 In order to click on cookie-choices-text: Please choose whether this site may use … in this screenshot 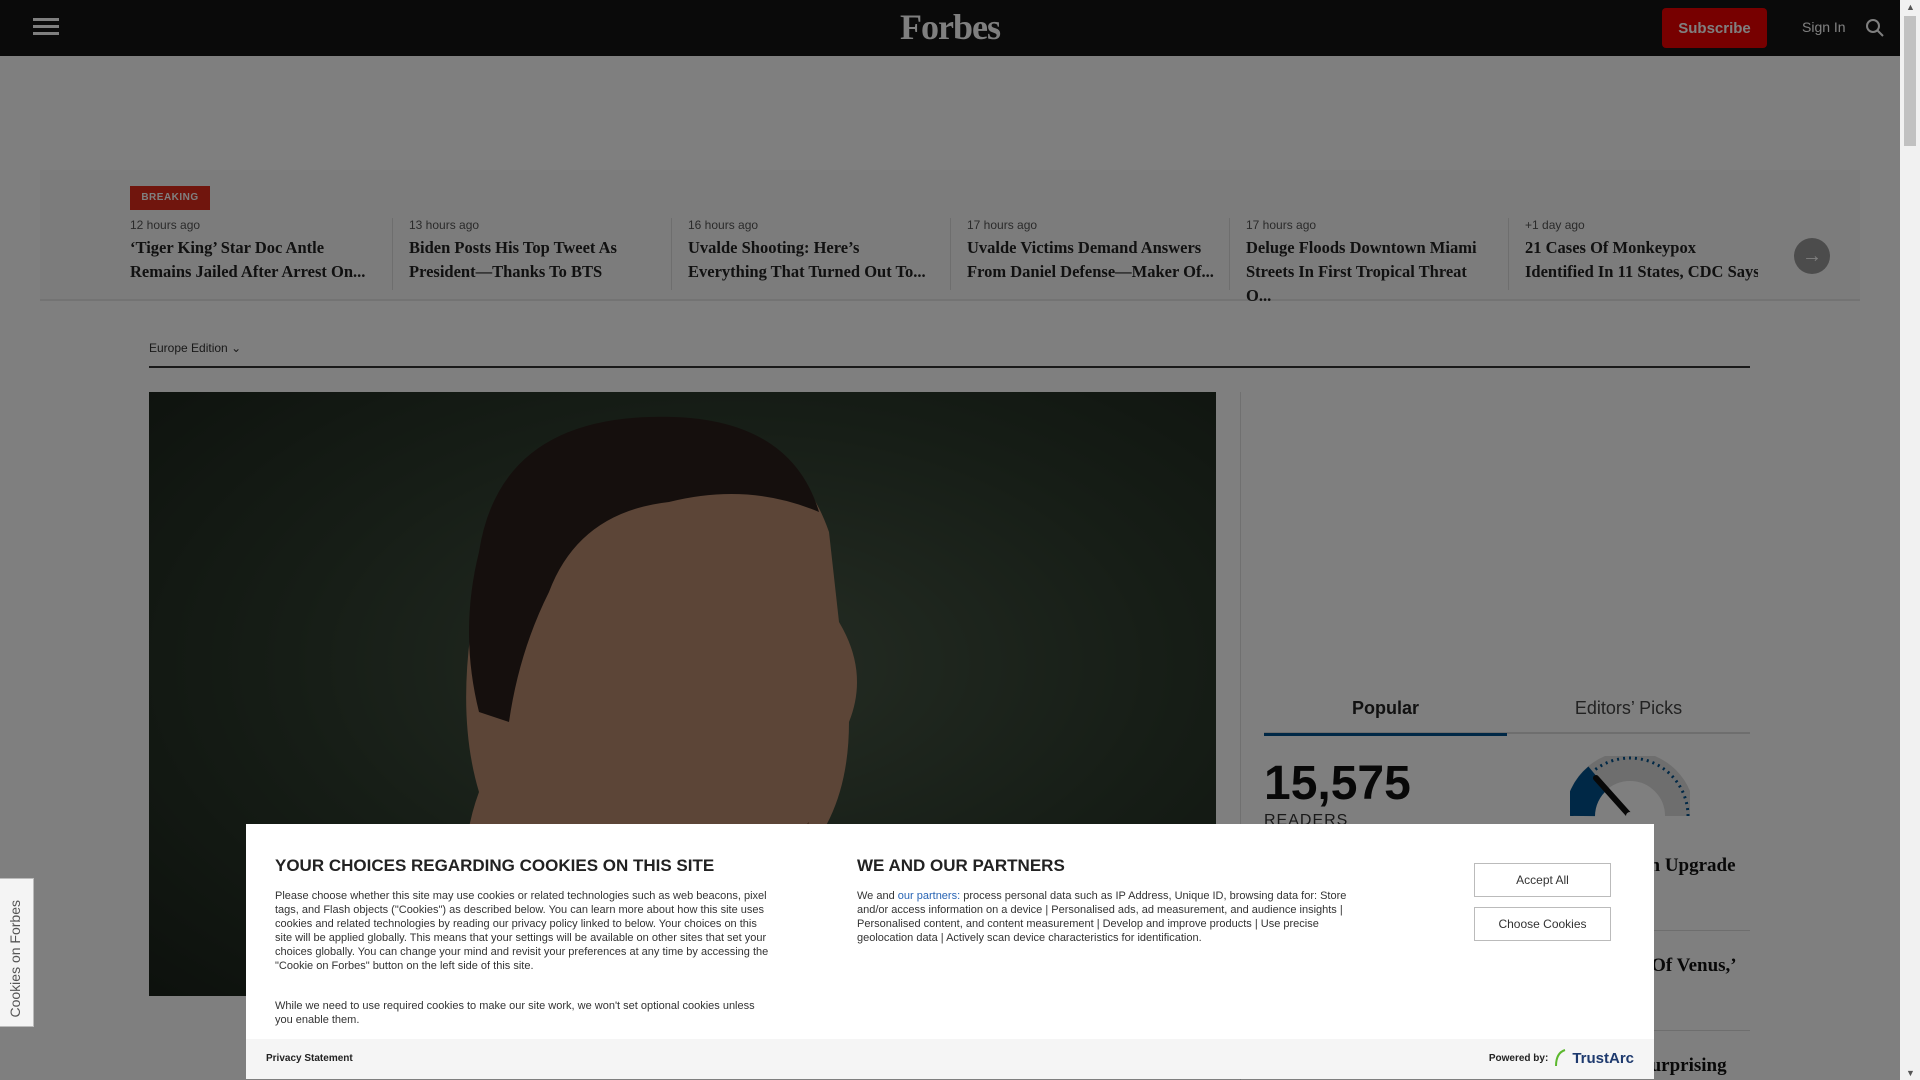, I will do `click(522, 931)`.